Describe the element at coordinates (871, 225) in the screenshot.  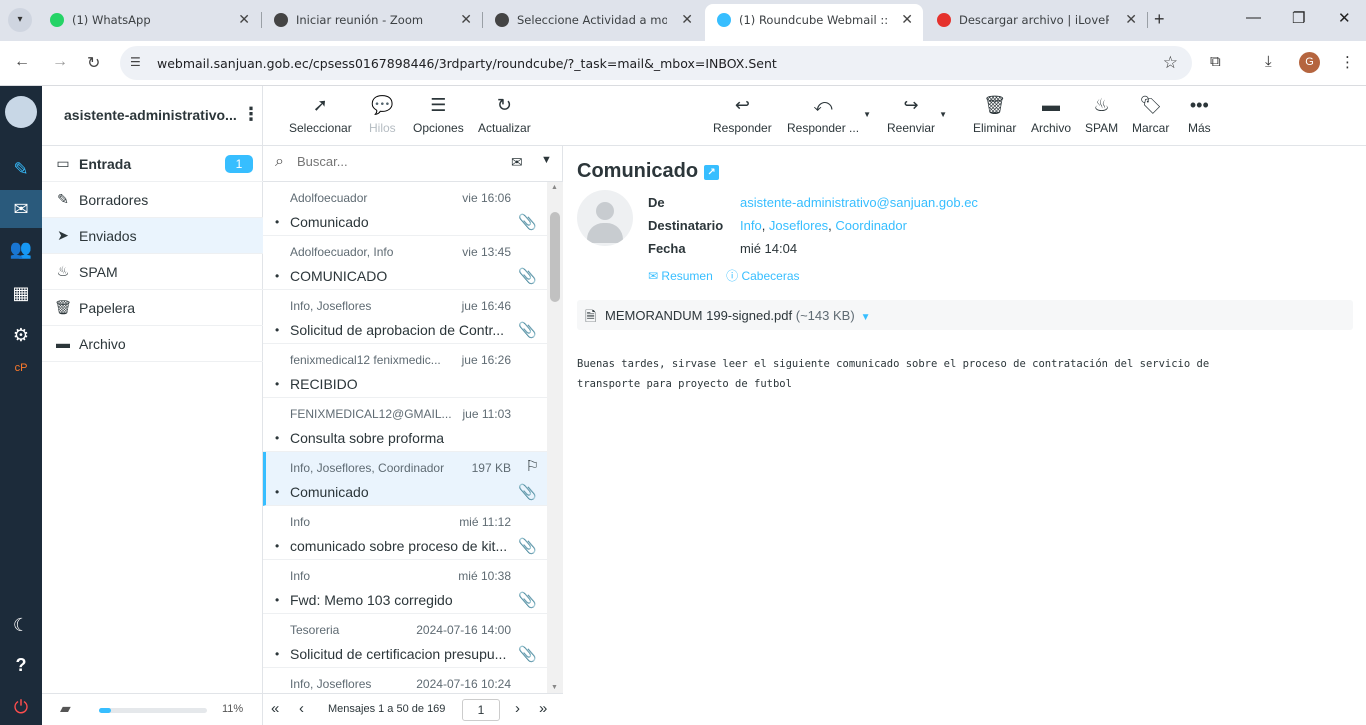
I see `recipient-link: Coordinador` at that location.